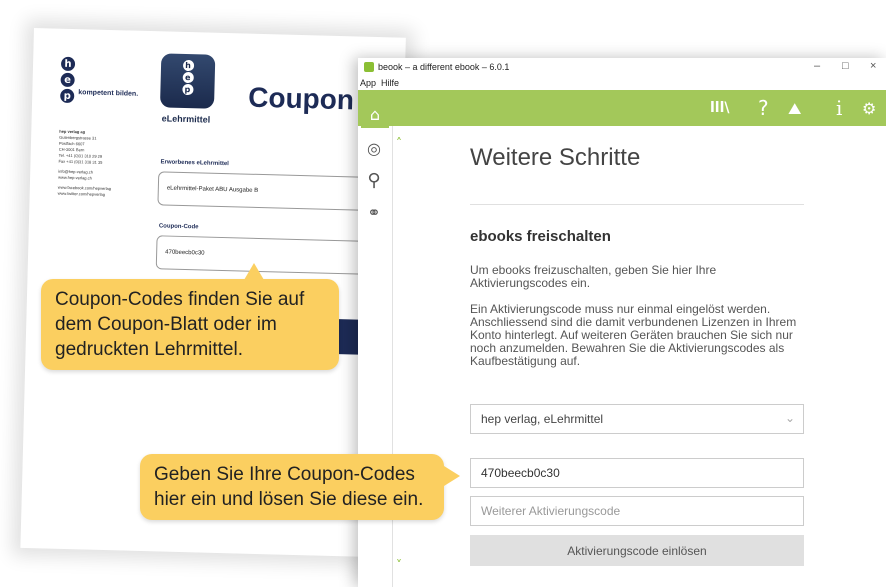  Describe the element at coordinates (374, 148) in the screenshot. I see `globe-icon: ◎` at that location.